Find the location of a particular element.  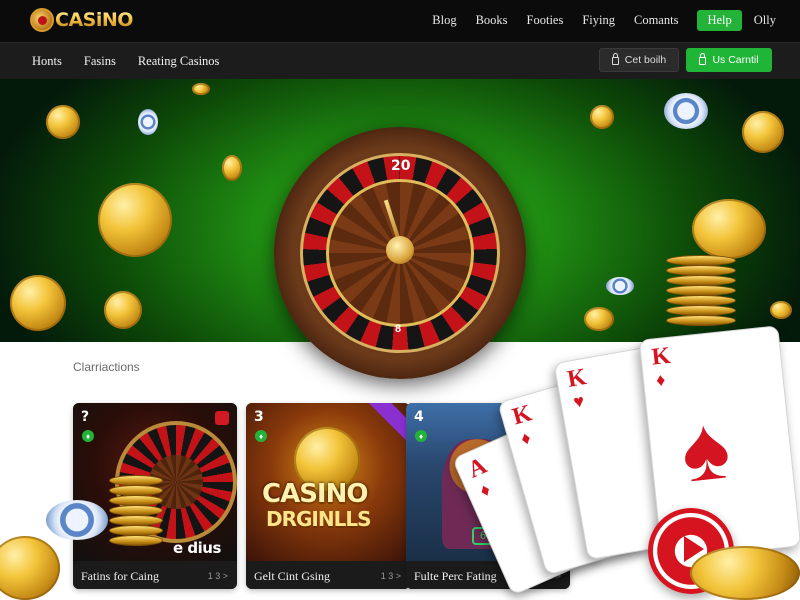

game-card: e dius ? ♦ Fatins for Caing 1 3 > is located at coordinates (155, 496).